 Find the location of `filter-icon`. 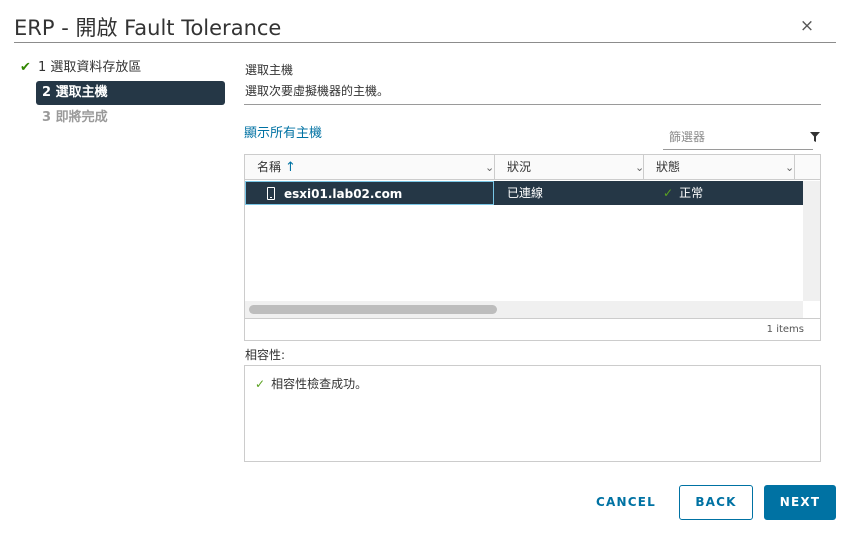

filter-icon is located at coordinates (815, 137).